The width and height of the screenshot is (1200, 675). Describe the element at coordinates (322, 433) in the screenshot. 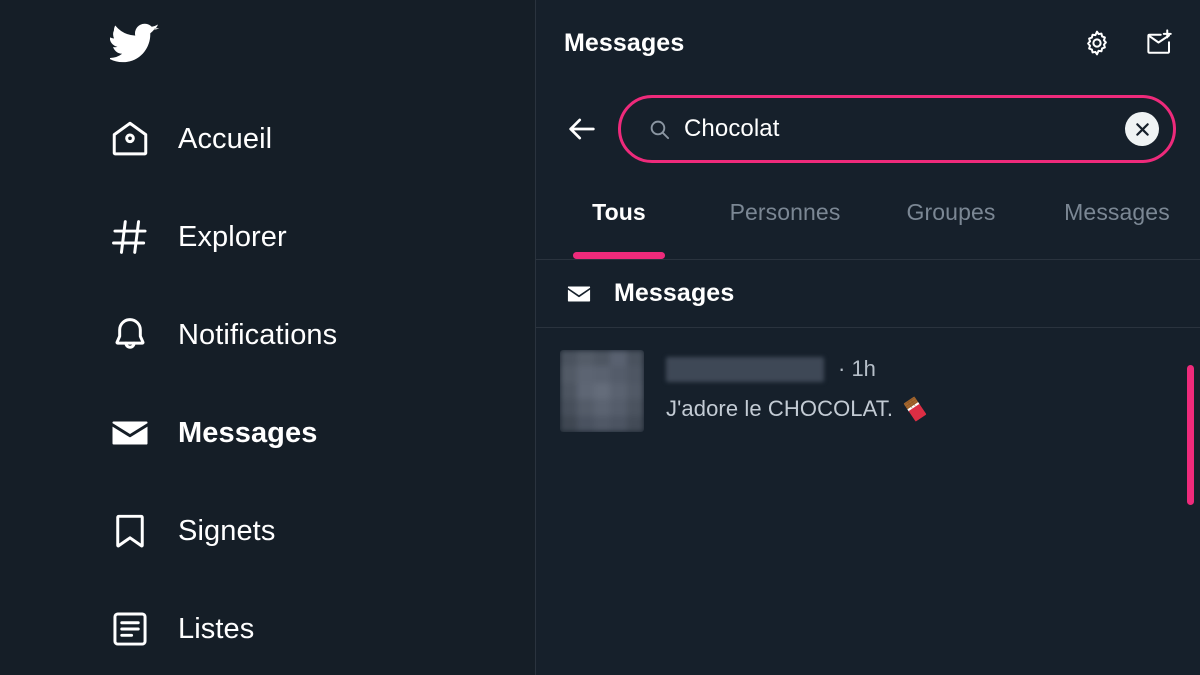

I see `sidebar-item-messages: Messages` at that location.